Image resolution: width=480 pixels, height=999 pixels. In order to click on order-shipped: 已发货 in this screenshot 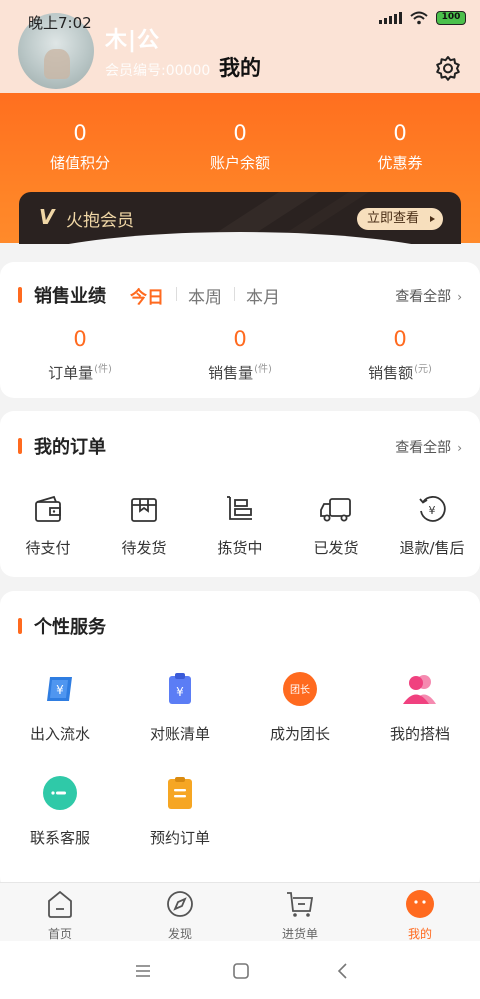, I will do `click(336, 525)`.